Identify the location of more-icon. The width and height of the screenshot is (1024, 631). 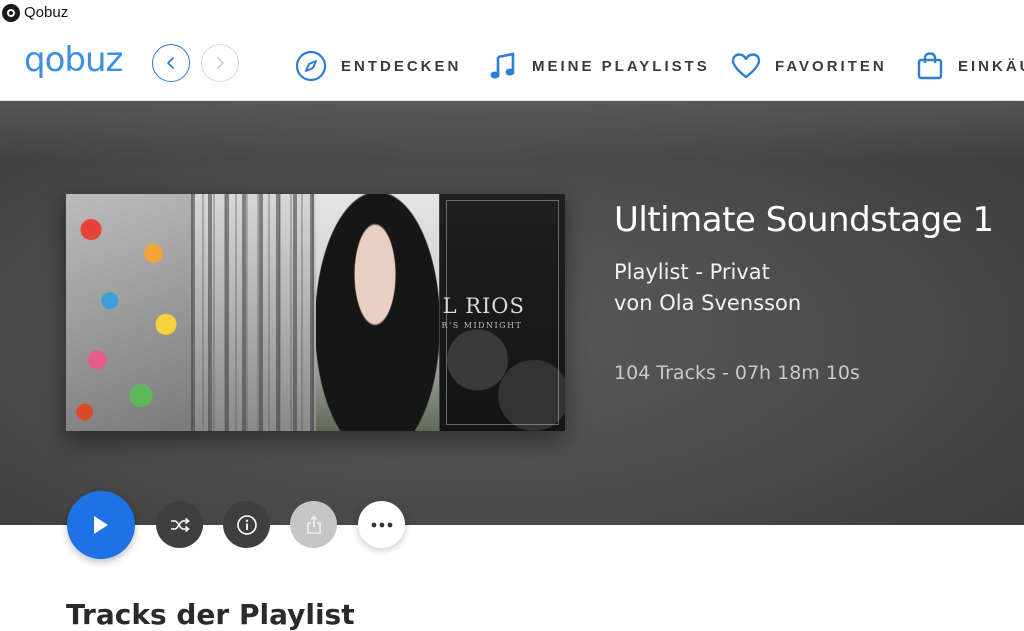
(381, 524).